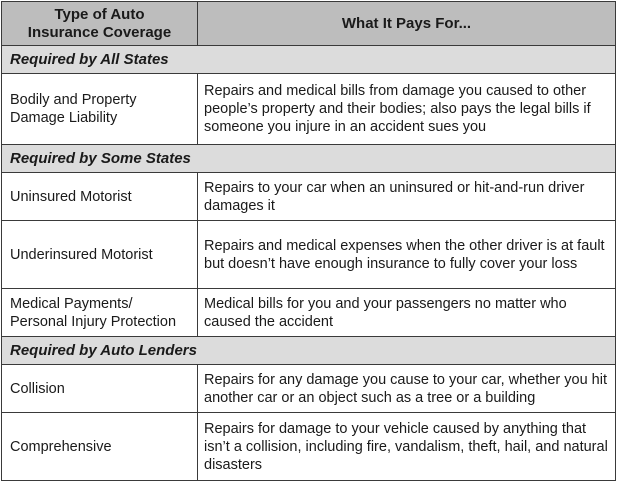 The height and width of the screenshot is (481, 618). I want to click on header-coverage-type: Type of Auto Insurance Coverage, so click(99, 23).